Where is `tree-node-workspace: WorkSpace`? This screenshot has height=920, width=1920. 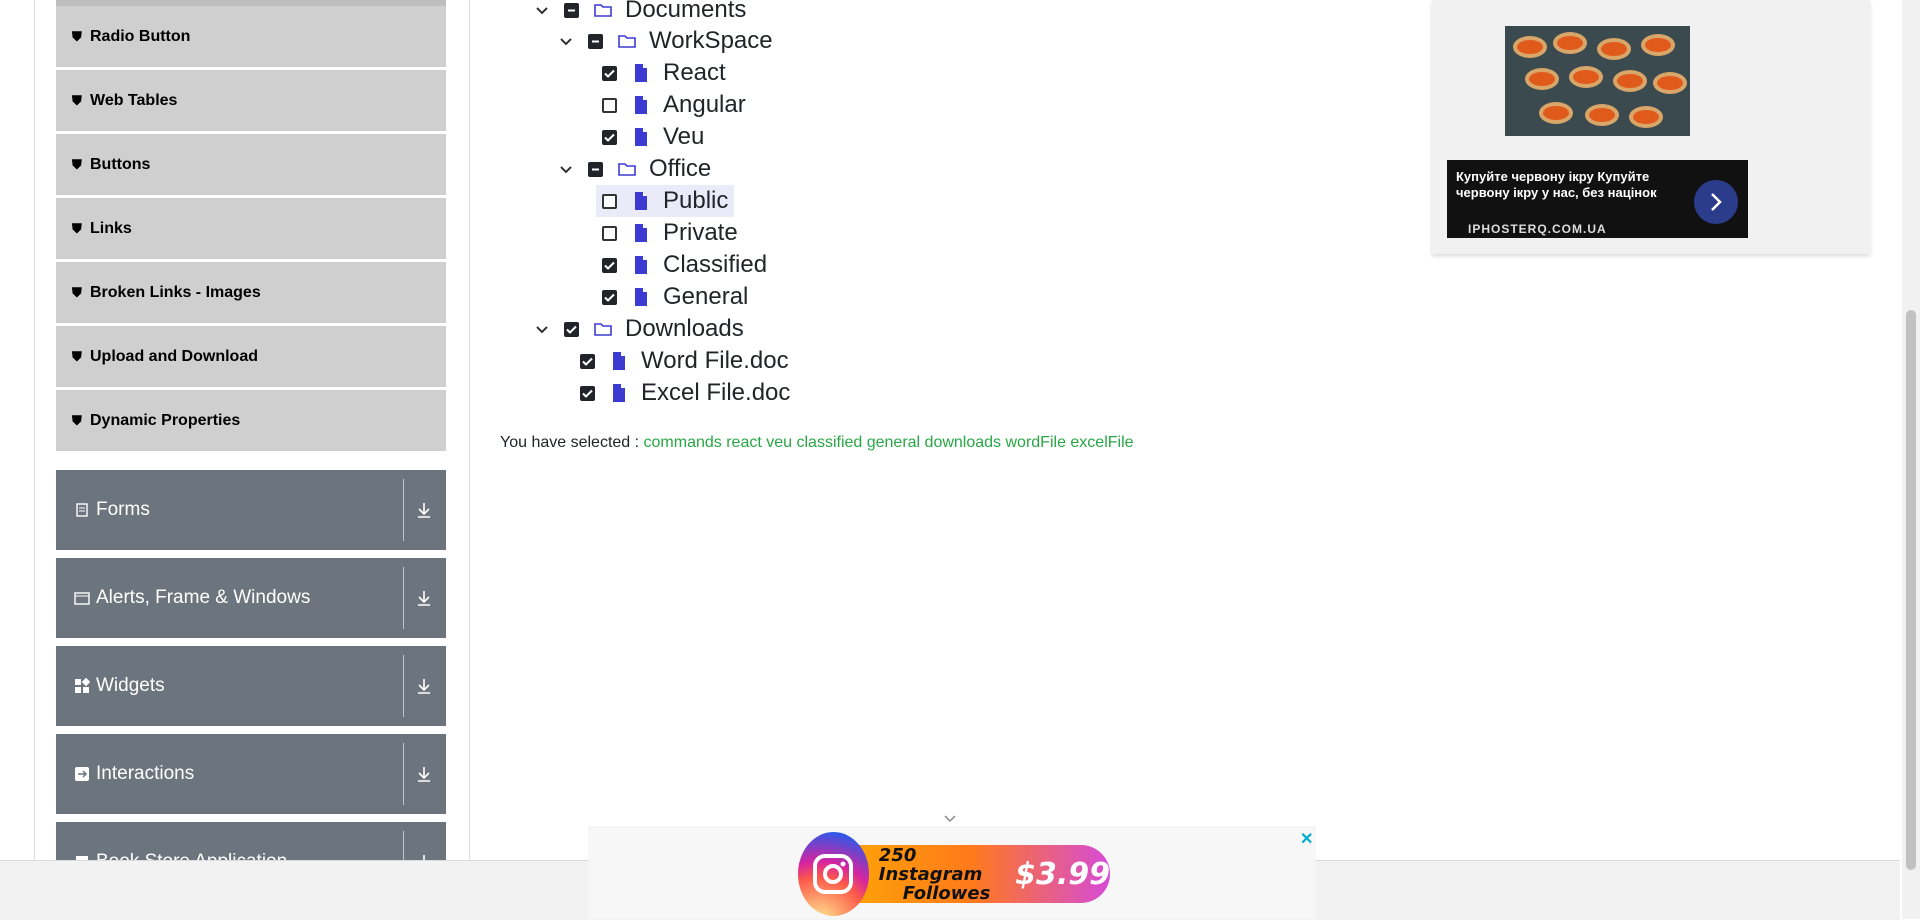 tree-node-workspace: WorkSpace is located at coordinates (665, 41).